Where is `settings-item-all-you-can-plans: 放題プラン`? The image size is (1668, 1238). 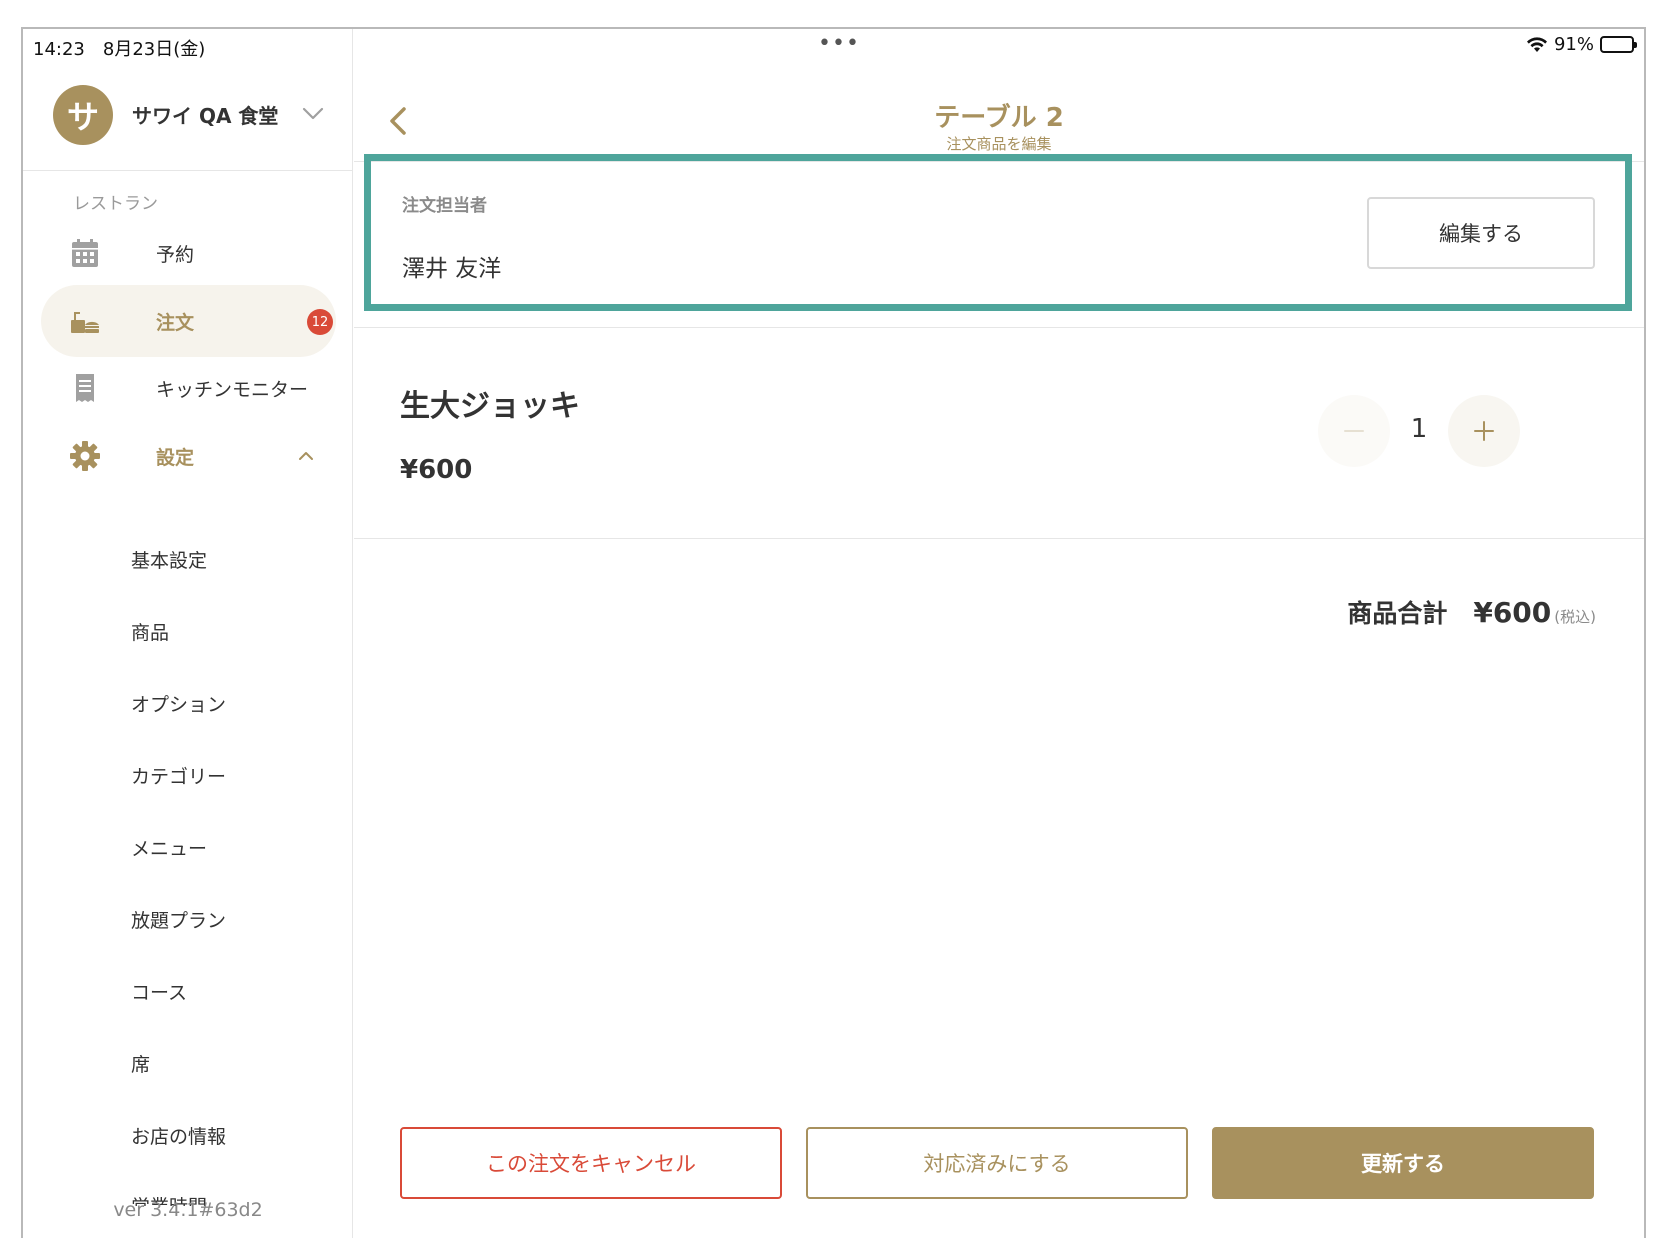 settings-item-all-you-can-plans: 放題プラン is located at coordinates (178, 919).